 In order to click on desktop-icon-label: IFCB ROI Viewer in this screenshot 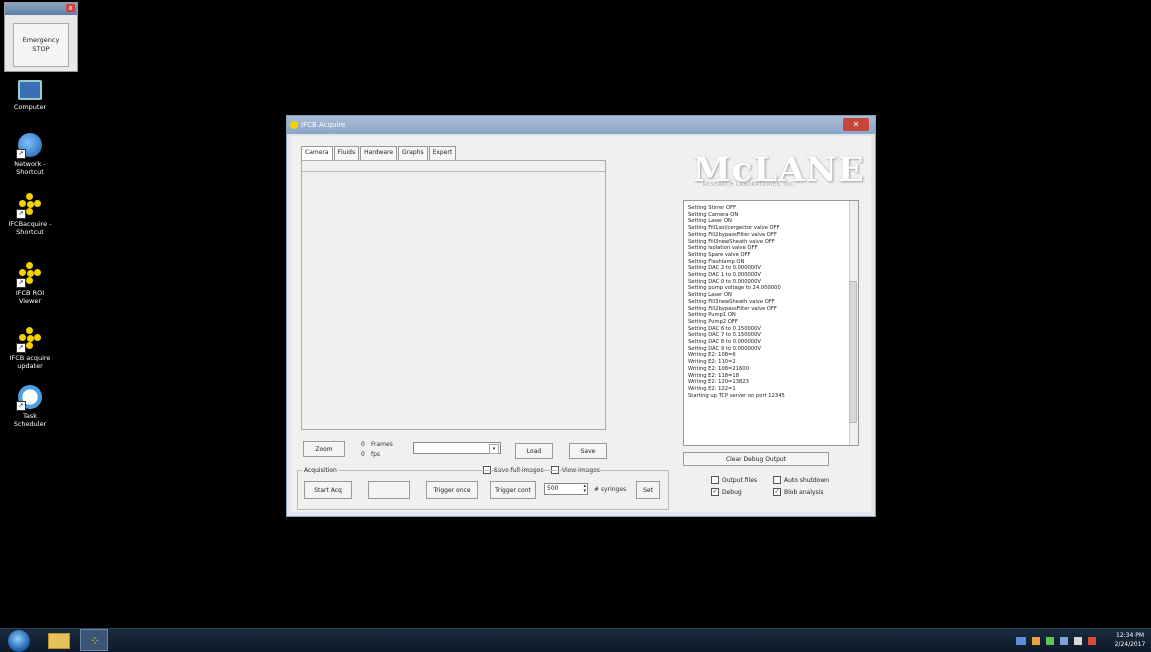, I will do `click(30, 297)`.